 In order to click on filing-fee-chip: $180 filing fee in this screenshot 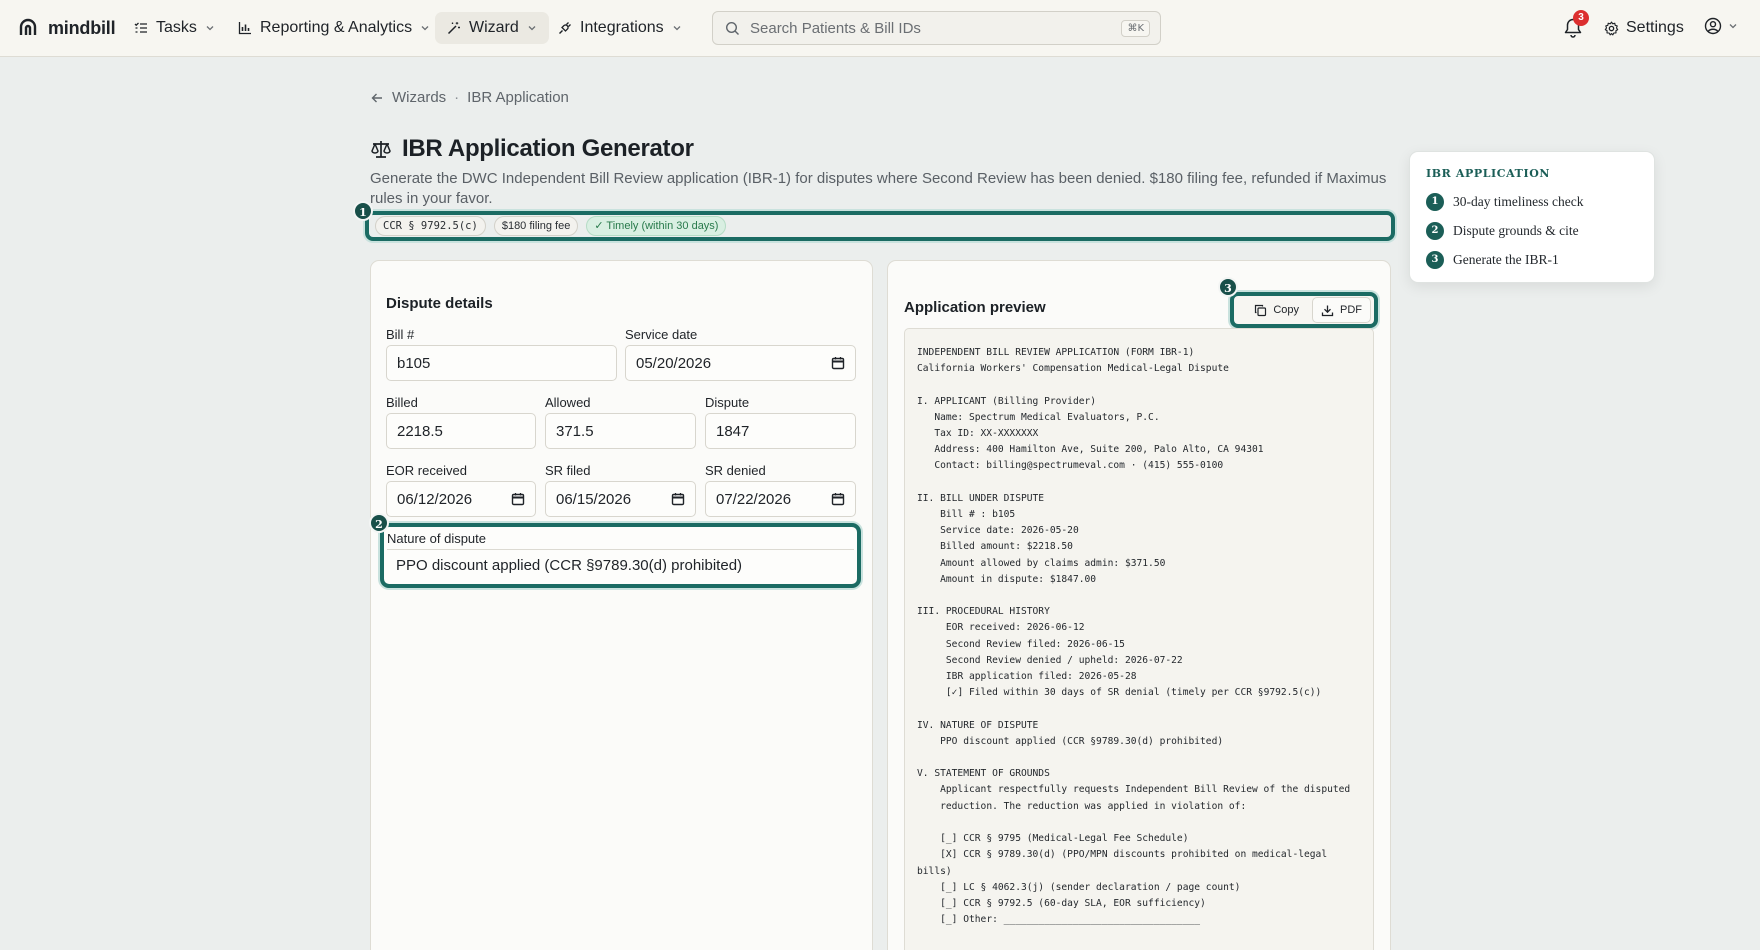, I will do `click(536, 226)`.